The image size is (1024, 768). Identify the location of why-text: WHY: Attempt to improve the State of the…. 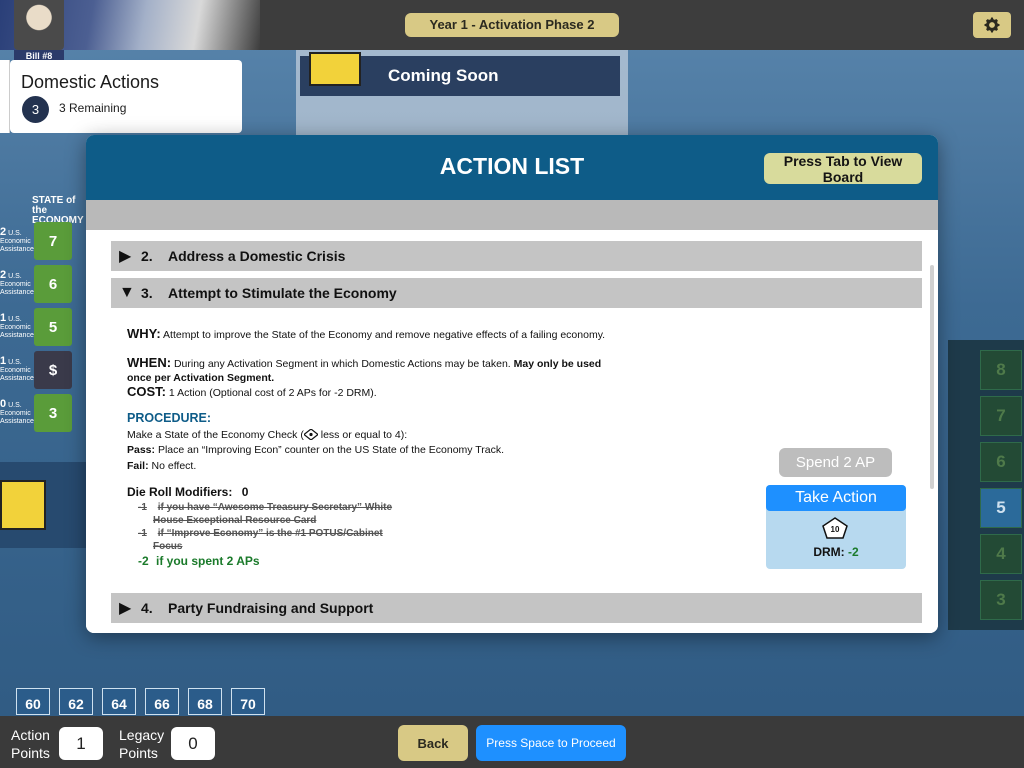
(366, 334).